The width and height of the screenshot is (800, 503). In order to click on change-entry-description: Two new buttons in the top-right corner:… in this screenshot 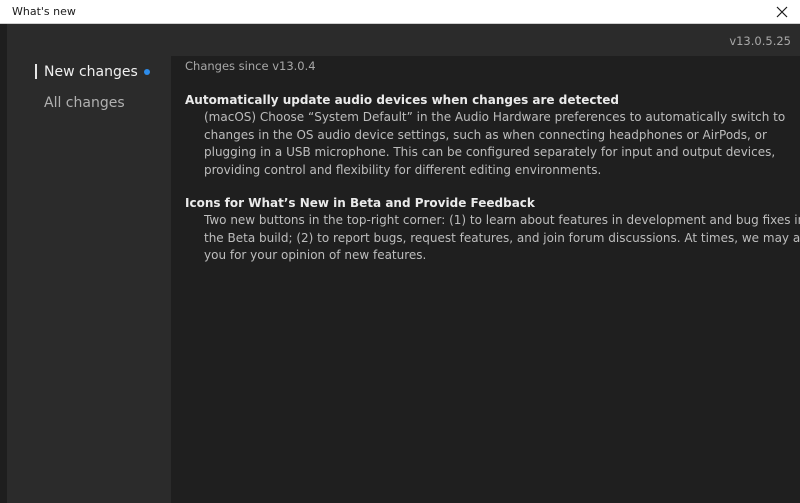, I will do `click(502, 238)`.